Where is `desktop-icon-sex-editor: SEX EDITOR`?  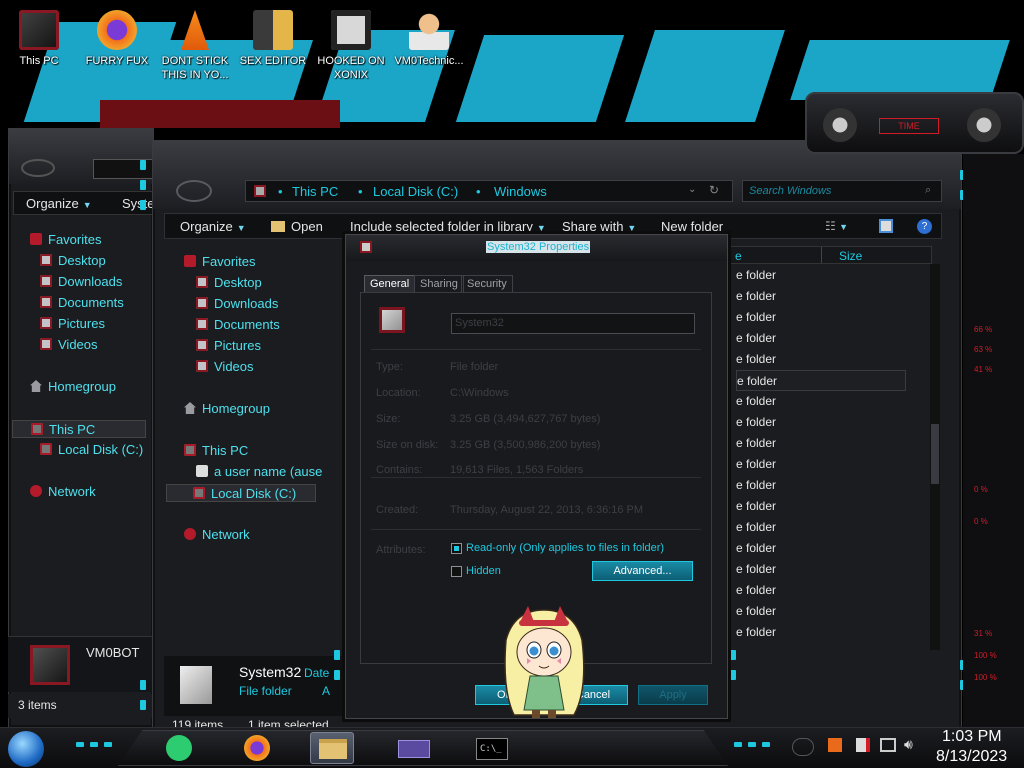
desktop-icon-sex-editor: SEX EDITOR is located at coordinates (273, 44).